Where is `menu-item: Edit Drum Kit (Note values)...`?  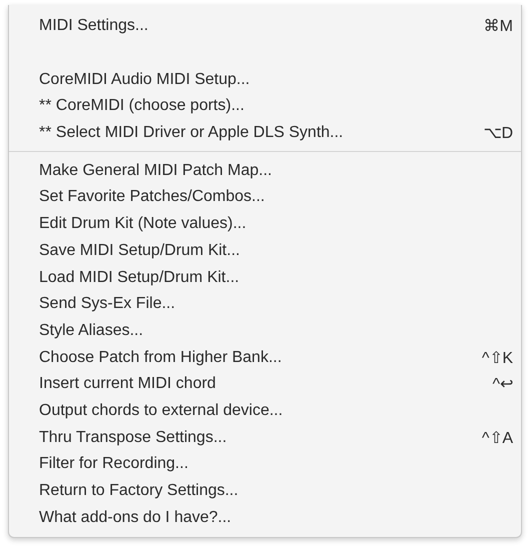
menu-item: Edit Drum Kit (Note values)... is located at coordinates (142, 224).